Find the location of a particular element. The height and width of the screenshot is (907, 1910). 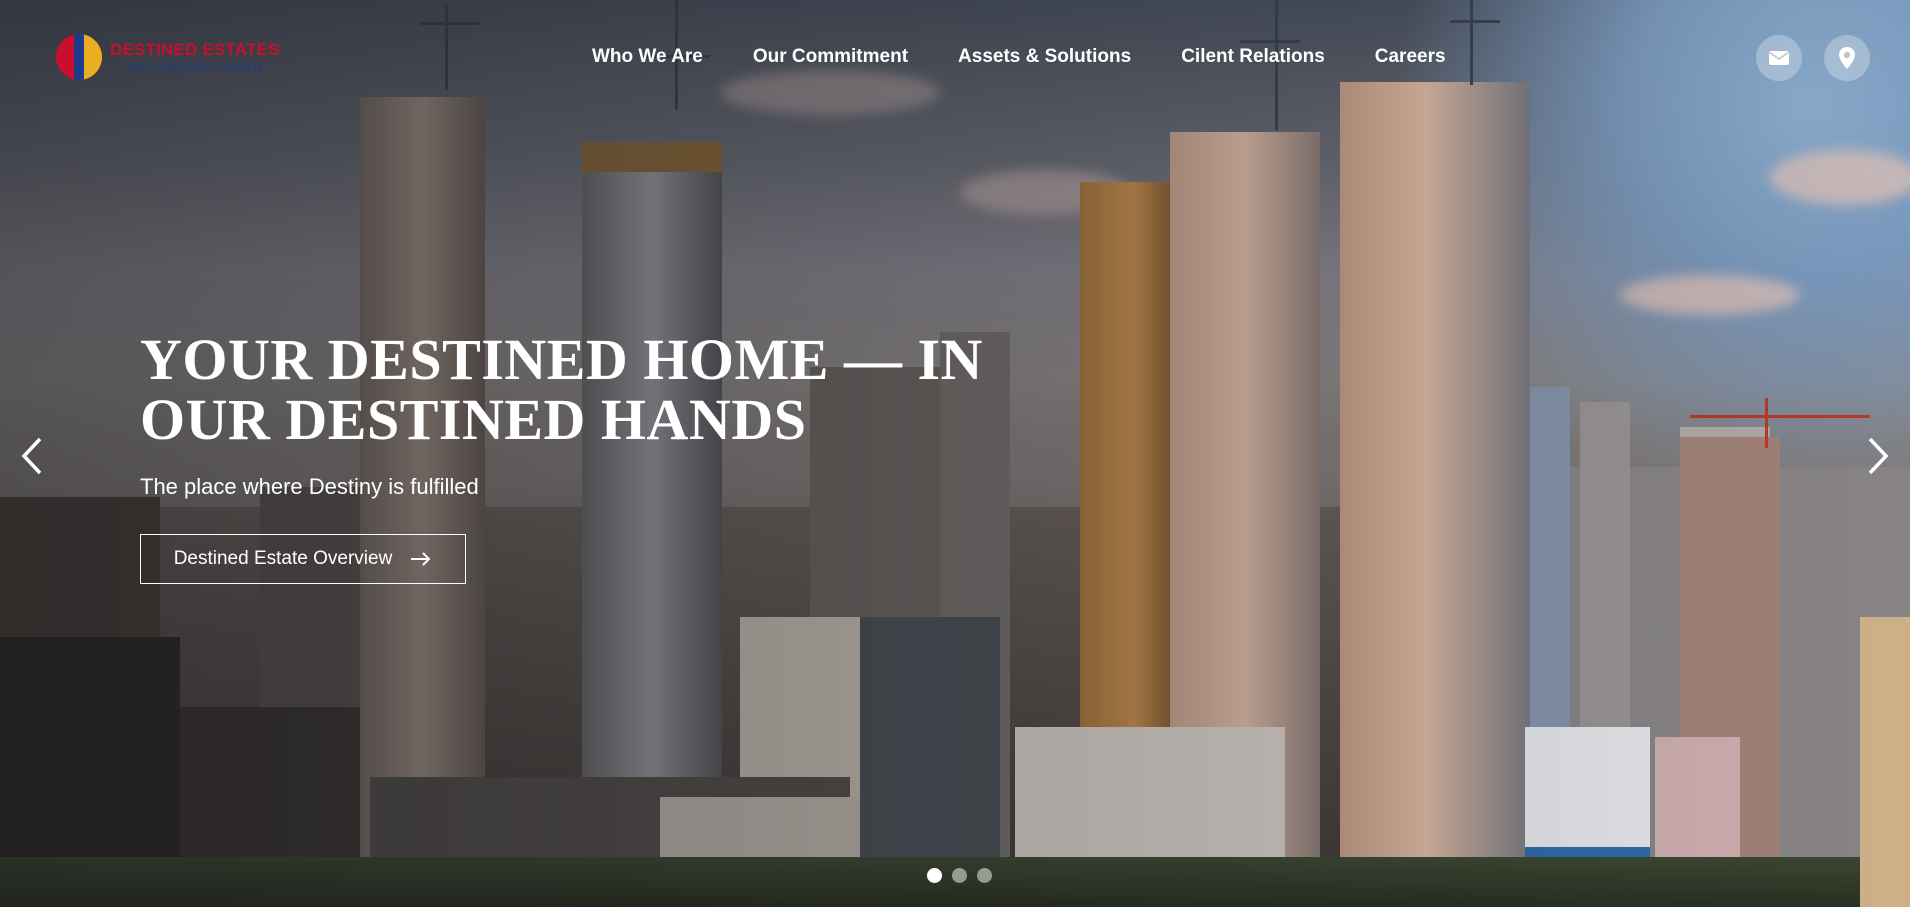

nav-assets-solutions: Assets & Solutions is located at coordinates (1044, 57).